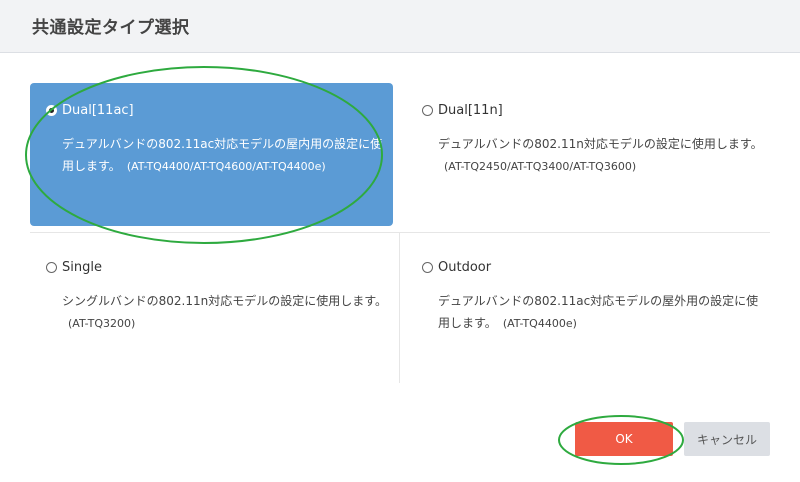  Describe the element at coordinates (399, 308) in the screenshot. I see `divider-vertical` at that location.